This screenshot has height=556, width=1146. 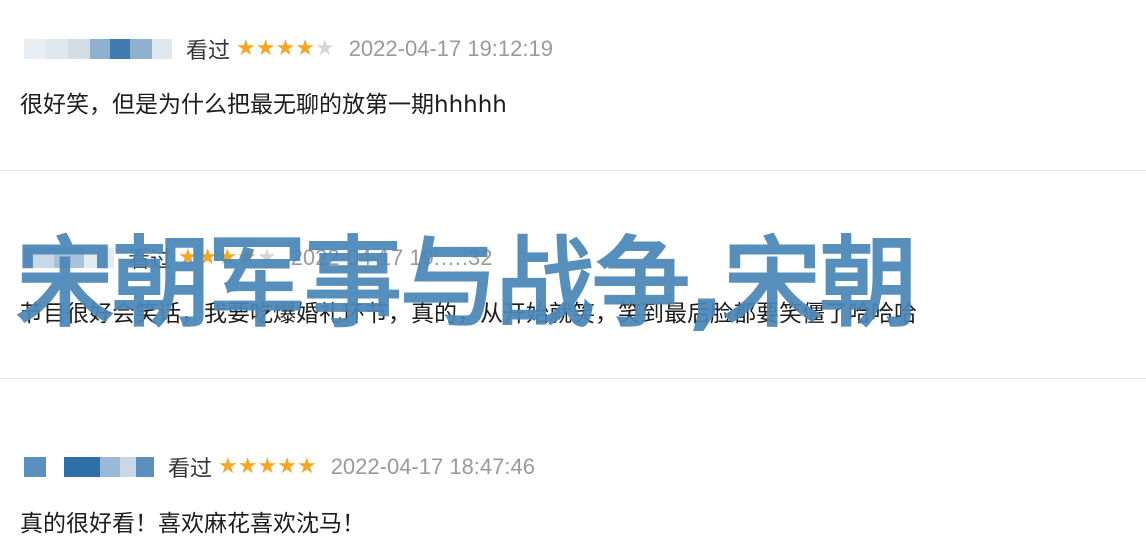 What do you see at coordinates (432, 466) in the screenshot?
I see `review-time: 2022-04-17 18:47:46` at bounding box center [432, 466].